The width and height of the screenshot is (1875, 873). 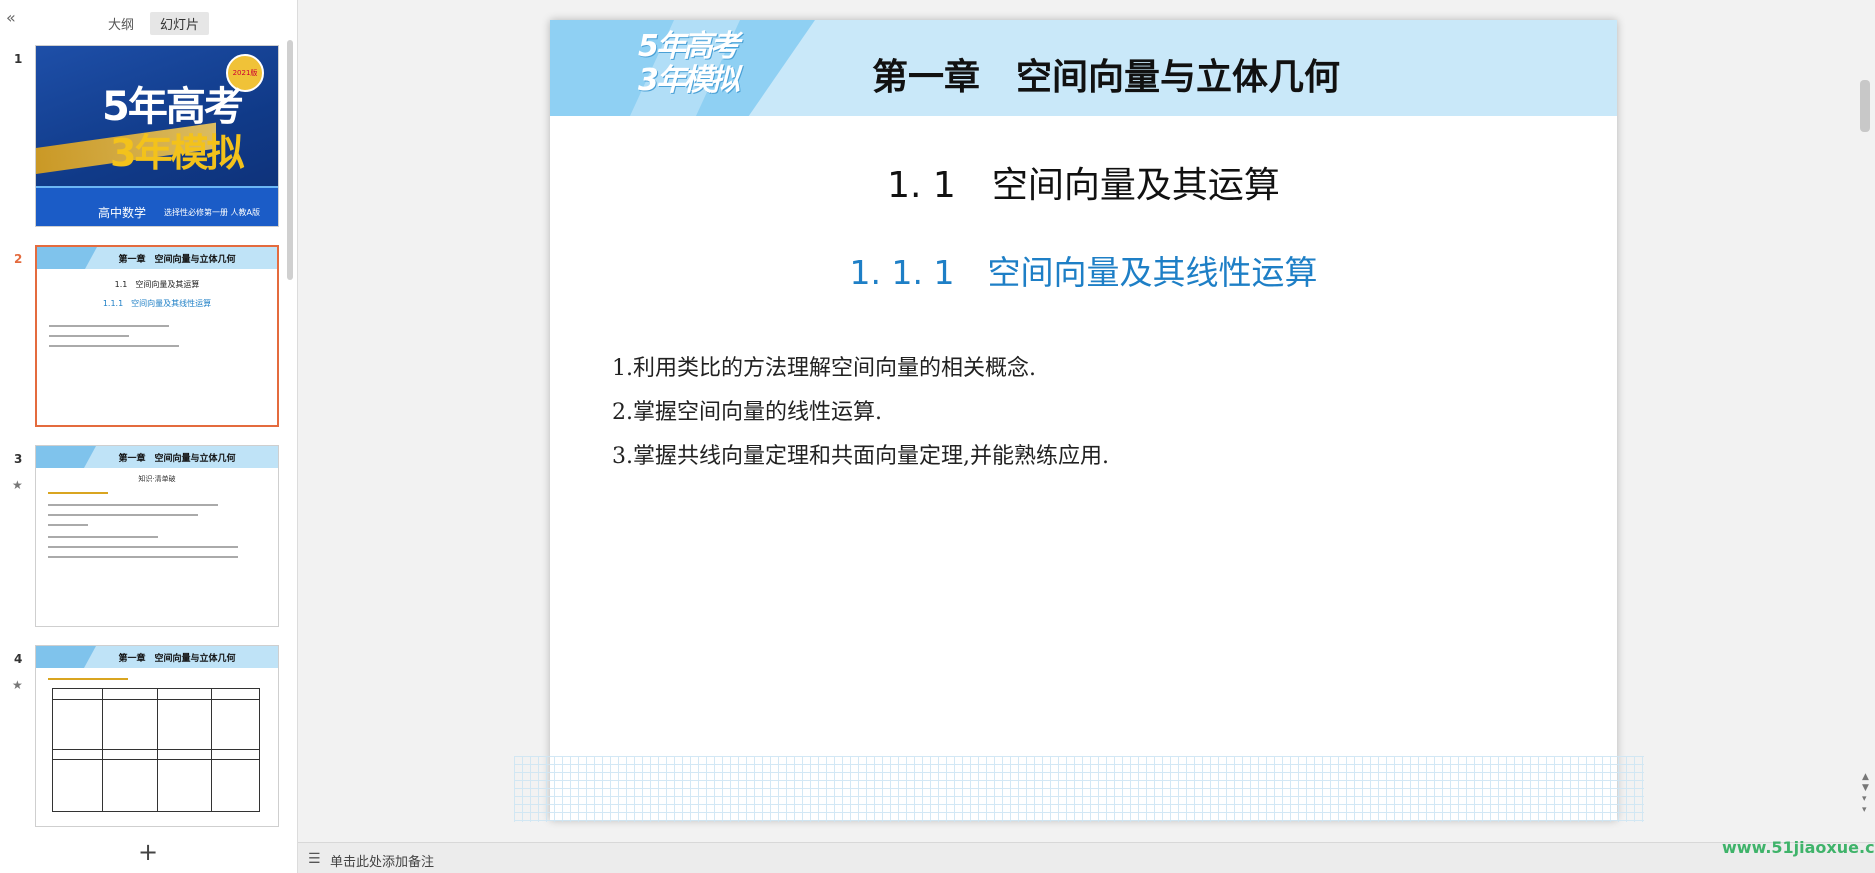 I want to click on tab-outline: 大纲, so click(x=121, y=23).